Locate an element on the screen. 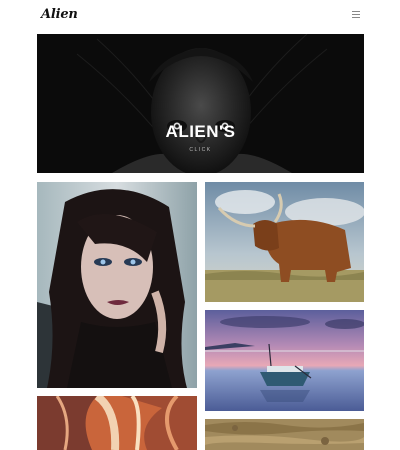 The width and height of the screenshot is (400, 450). sand-texture-image is located at coordinates (284, 434).